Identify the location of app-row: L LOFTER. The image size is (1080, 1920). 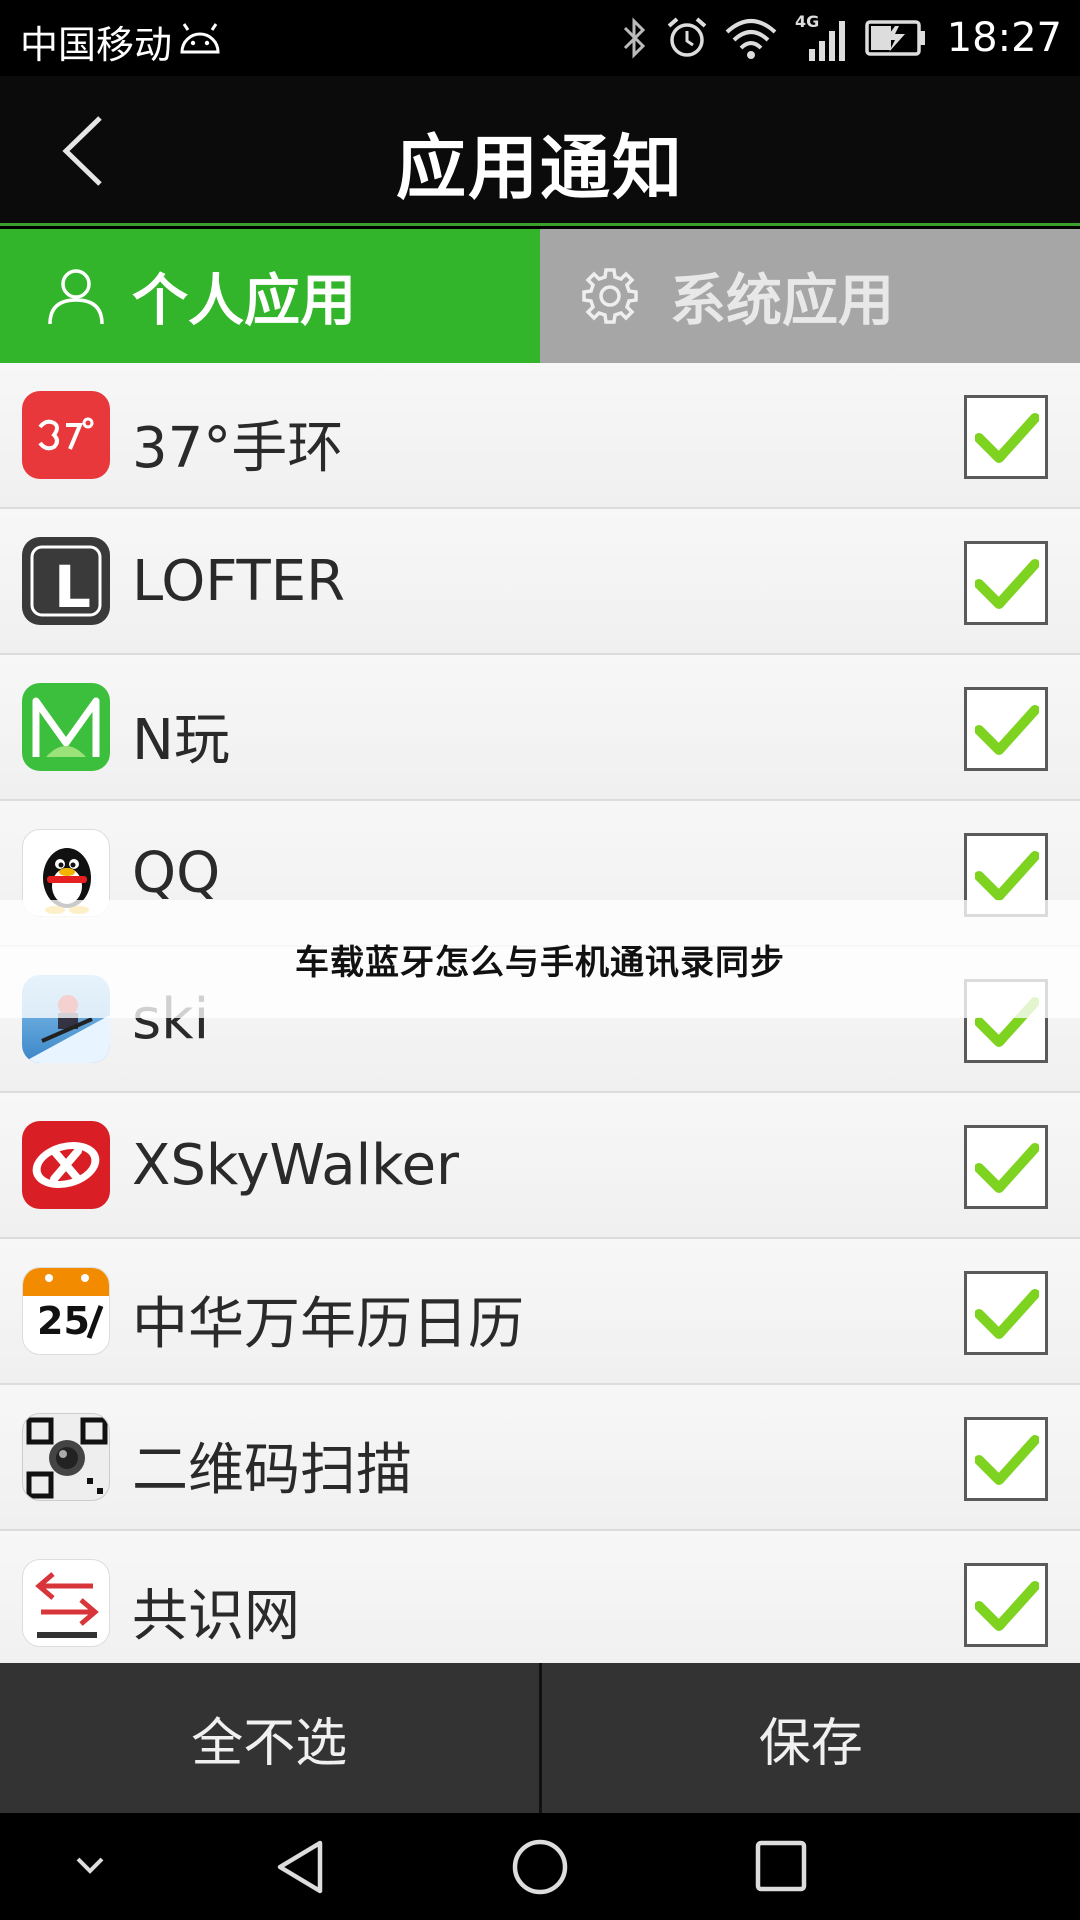
(540, 582).